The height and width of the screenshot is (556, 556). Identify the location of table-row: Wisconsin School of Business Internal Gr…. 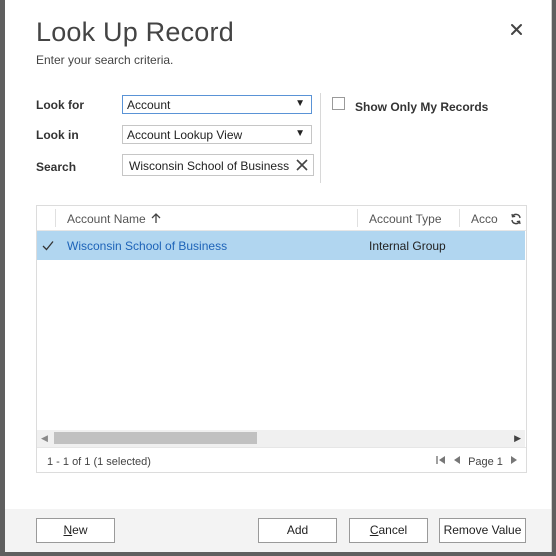
(281, 245).